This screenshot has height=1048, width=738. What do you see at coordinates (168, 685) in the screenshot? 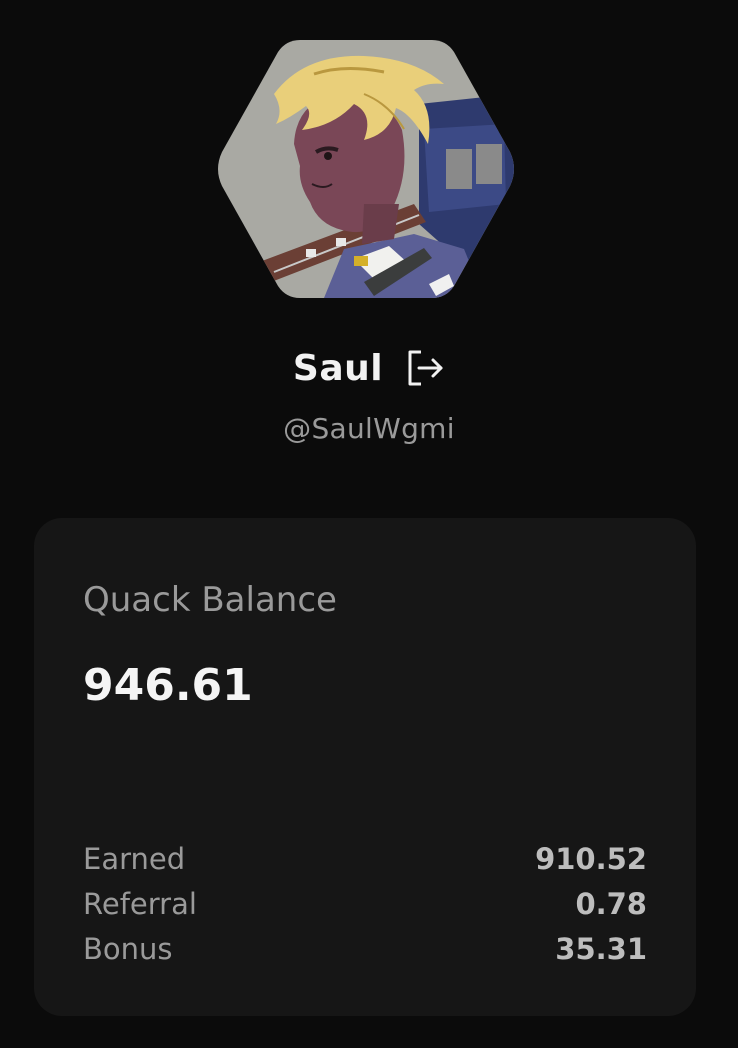
I see `balance-total: 946.61` at bounding box center [168, 685].